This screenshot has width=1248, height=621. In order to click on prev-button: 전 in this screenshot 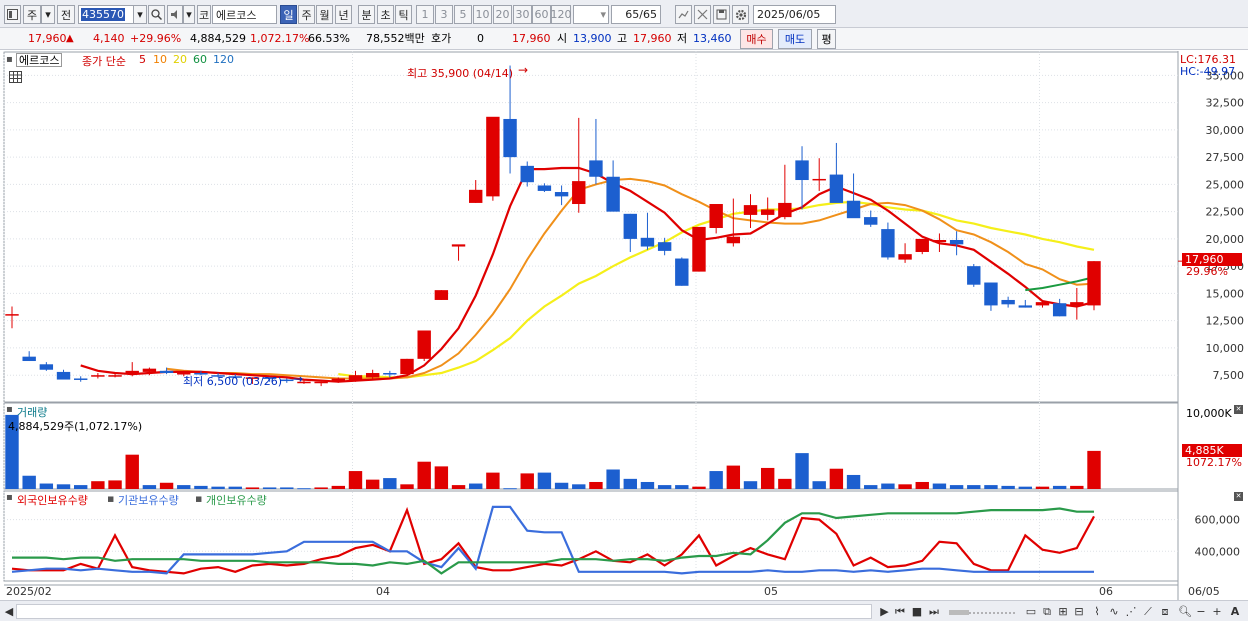, I will do `click(66, 14)`.